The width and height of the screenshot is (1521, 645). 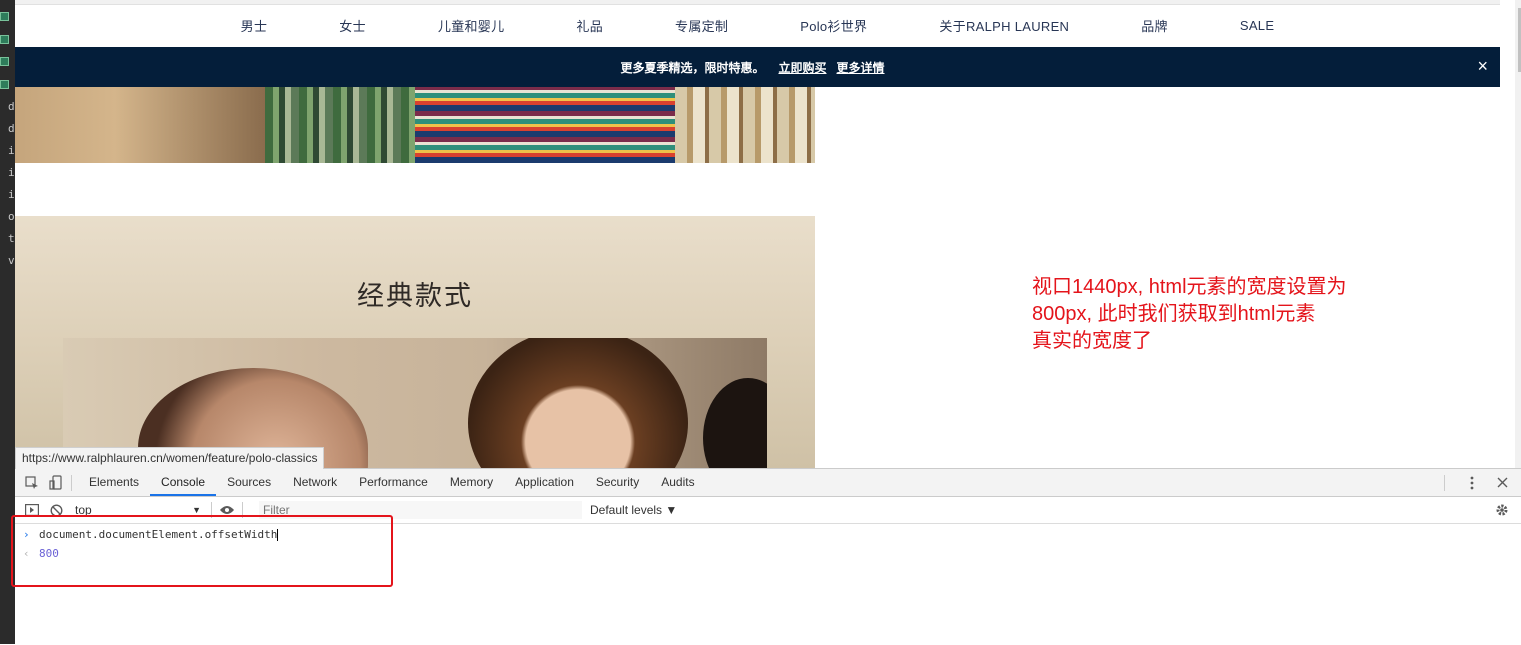 What do you see at coordinates (1154, 25) in the screenshot?
I see `nav-item-brands: 品牌` at bounding box center [1154, 25].